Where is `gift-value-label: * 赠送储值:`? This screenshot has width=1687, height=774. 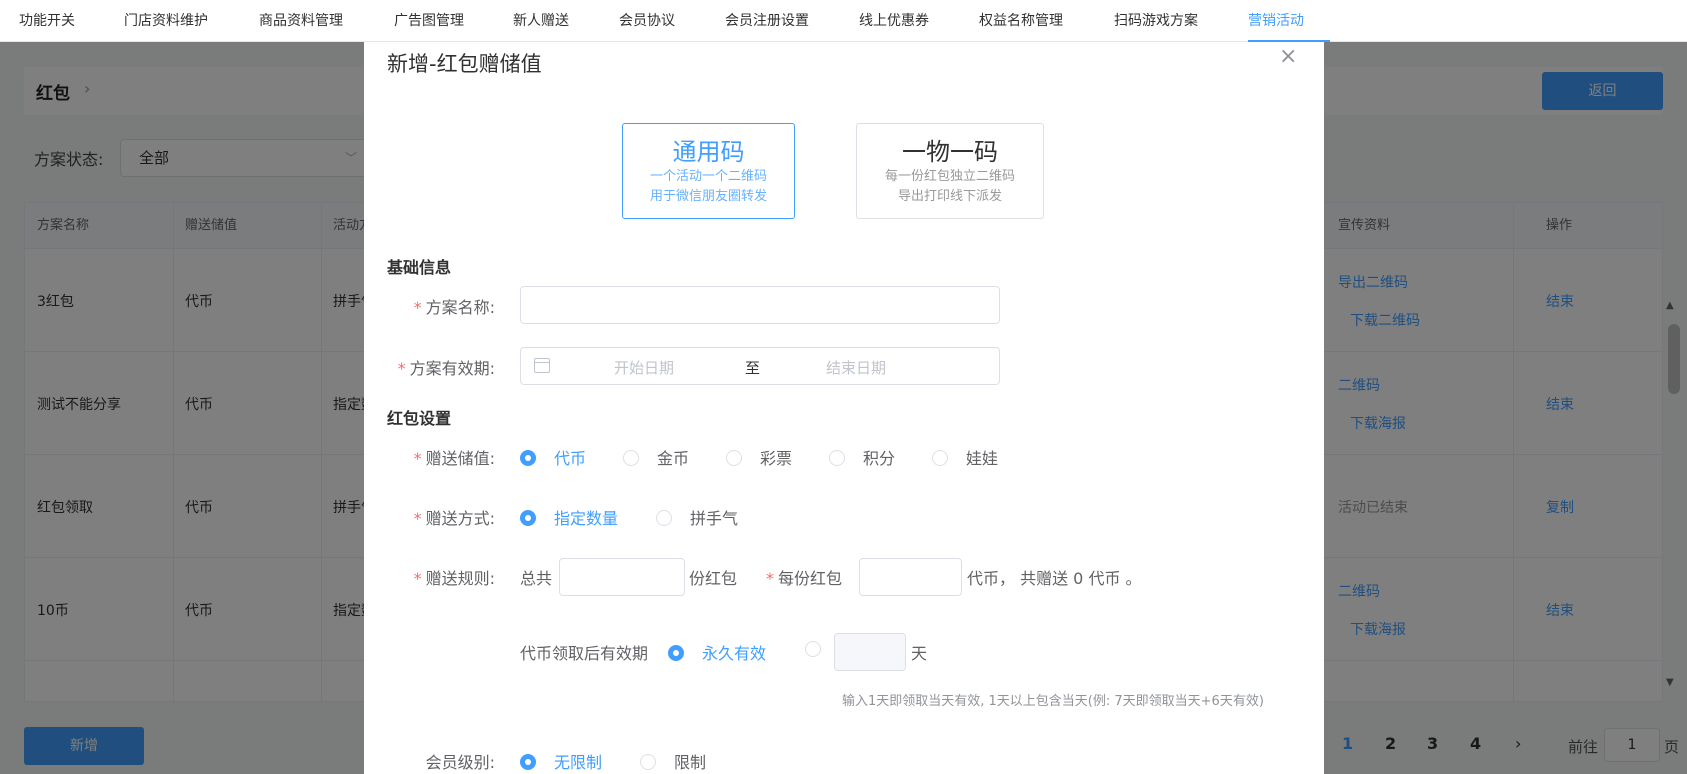 gift-value-label: * 赠送储值: is located at coordinates (454, 458).